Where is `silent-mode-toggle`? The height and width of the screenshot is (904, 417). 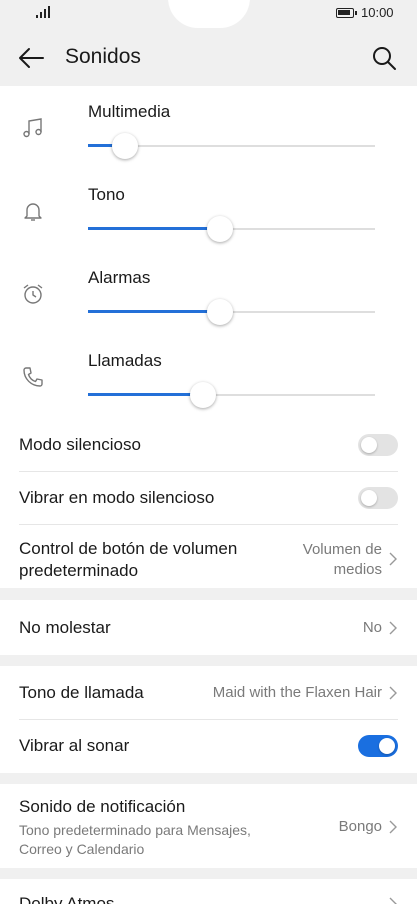 silent-mode-toggle is located at coordinates (378, 445).